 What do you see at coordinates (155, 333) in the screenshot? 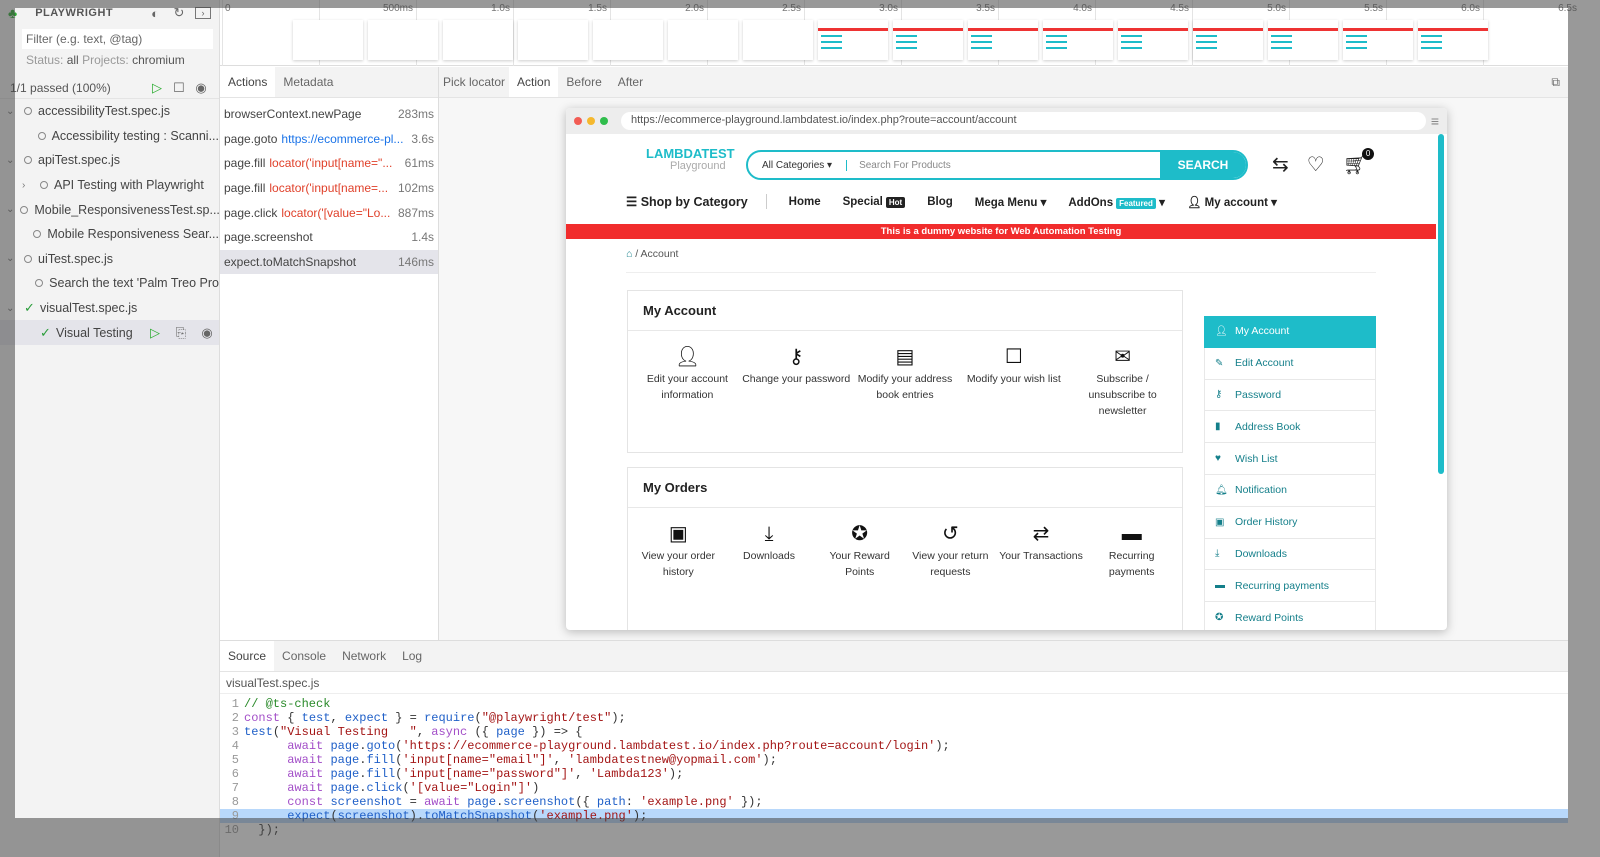
I see `run-icon: ▷` at bounding box center [155, 333].